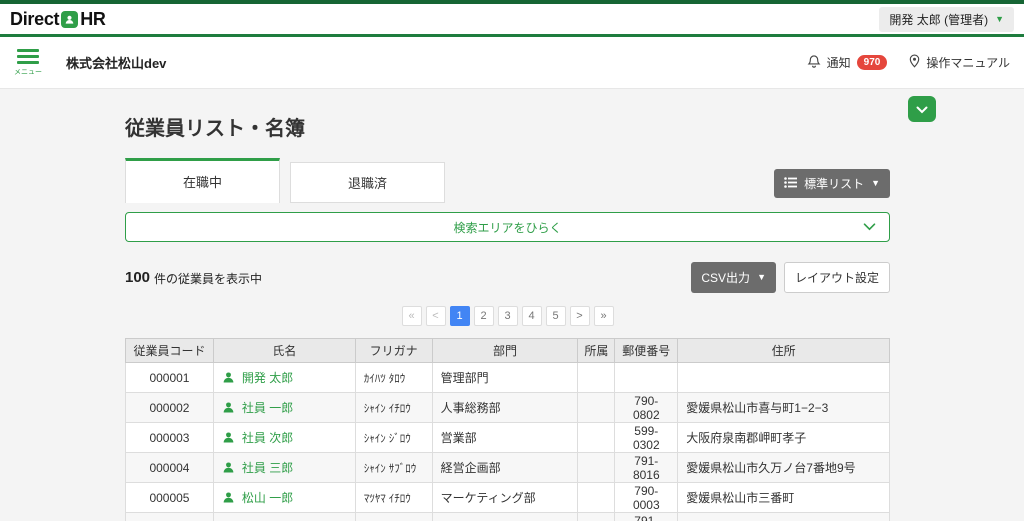  Describe the element at coordinates (507, 377) in the screenshot. I see `table-row: 000001 開発 太郎 ｶｲﾊﾂ ﾀﾛｳ 管理部門` at that location.